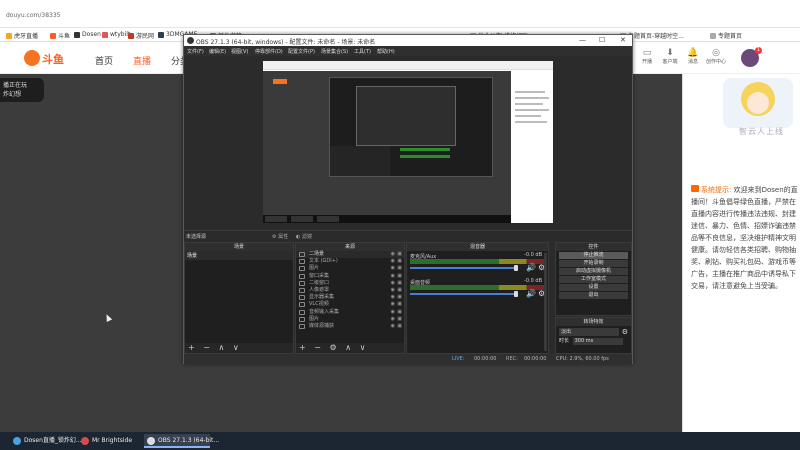  I want to click on bookmark-item: 斗鱼, so click(60, 35).